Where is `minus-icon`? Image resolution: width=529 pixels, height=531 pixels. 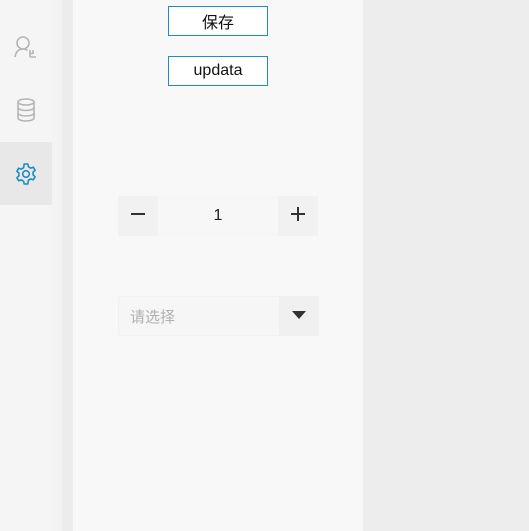
minus-icon is located at coordinates (138, 216).